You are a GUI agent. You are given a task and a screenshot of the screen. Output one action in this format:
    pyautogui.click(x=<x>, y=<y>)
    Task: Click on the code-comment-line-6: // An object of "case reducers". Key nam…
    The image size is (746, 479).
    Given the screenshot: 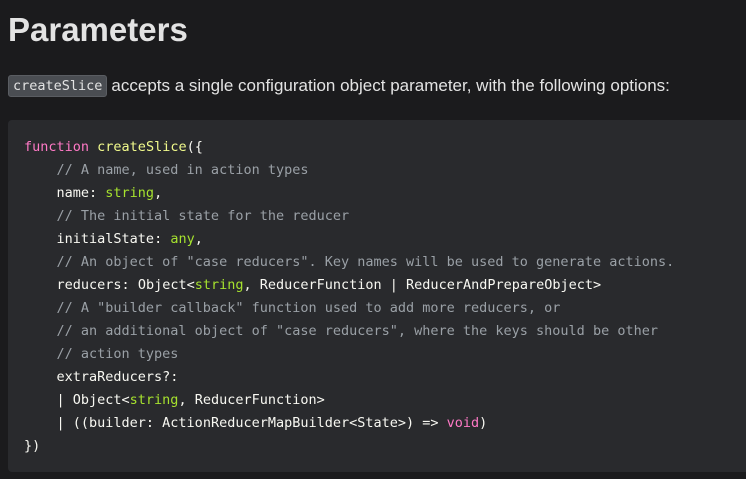 What is the action you would take?
    pyautogui.click(x=349, y=262)
    